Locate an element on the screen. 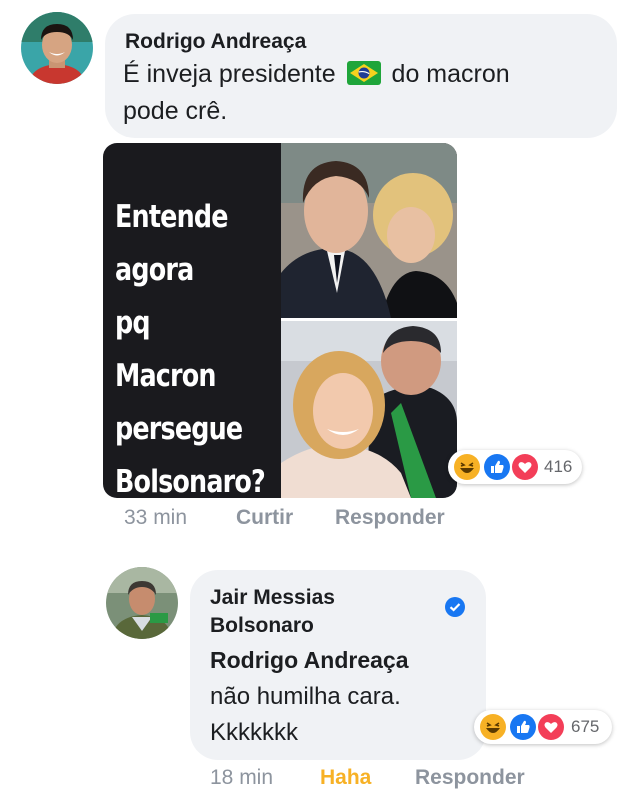 The height and width of the screenshot is (800, 640). verified-badge-icon is located at coordinates (455, 607).